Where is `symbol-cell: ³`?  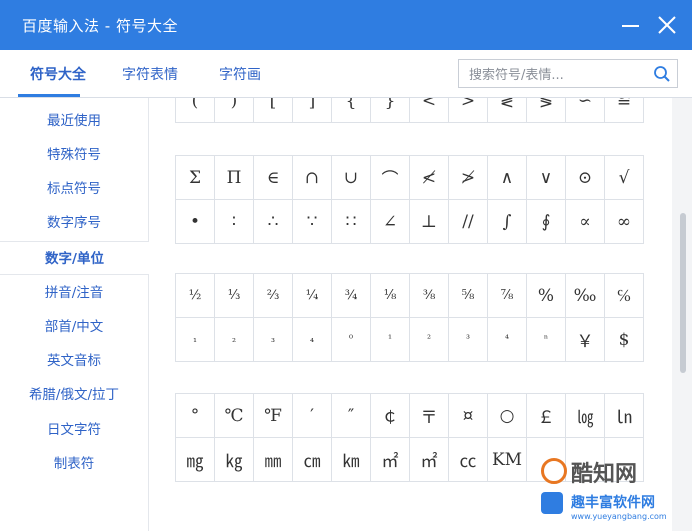
symbol-cell: ³ is located at coordinates (468, 340).